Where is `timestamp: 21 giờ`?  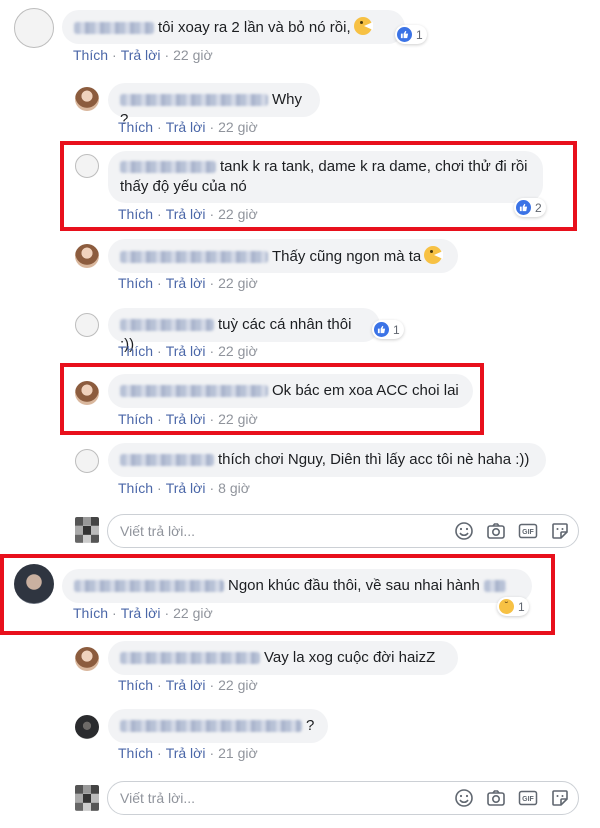 timestamp: 21 giờ is located at coordinates (238, 753).